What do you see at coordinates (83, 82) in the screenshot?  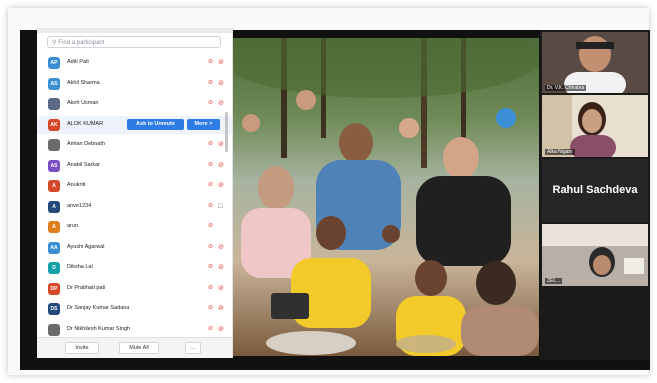 I see `participant-name: Akhil Sharma` at bounding box center [83, 82].